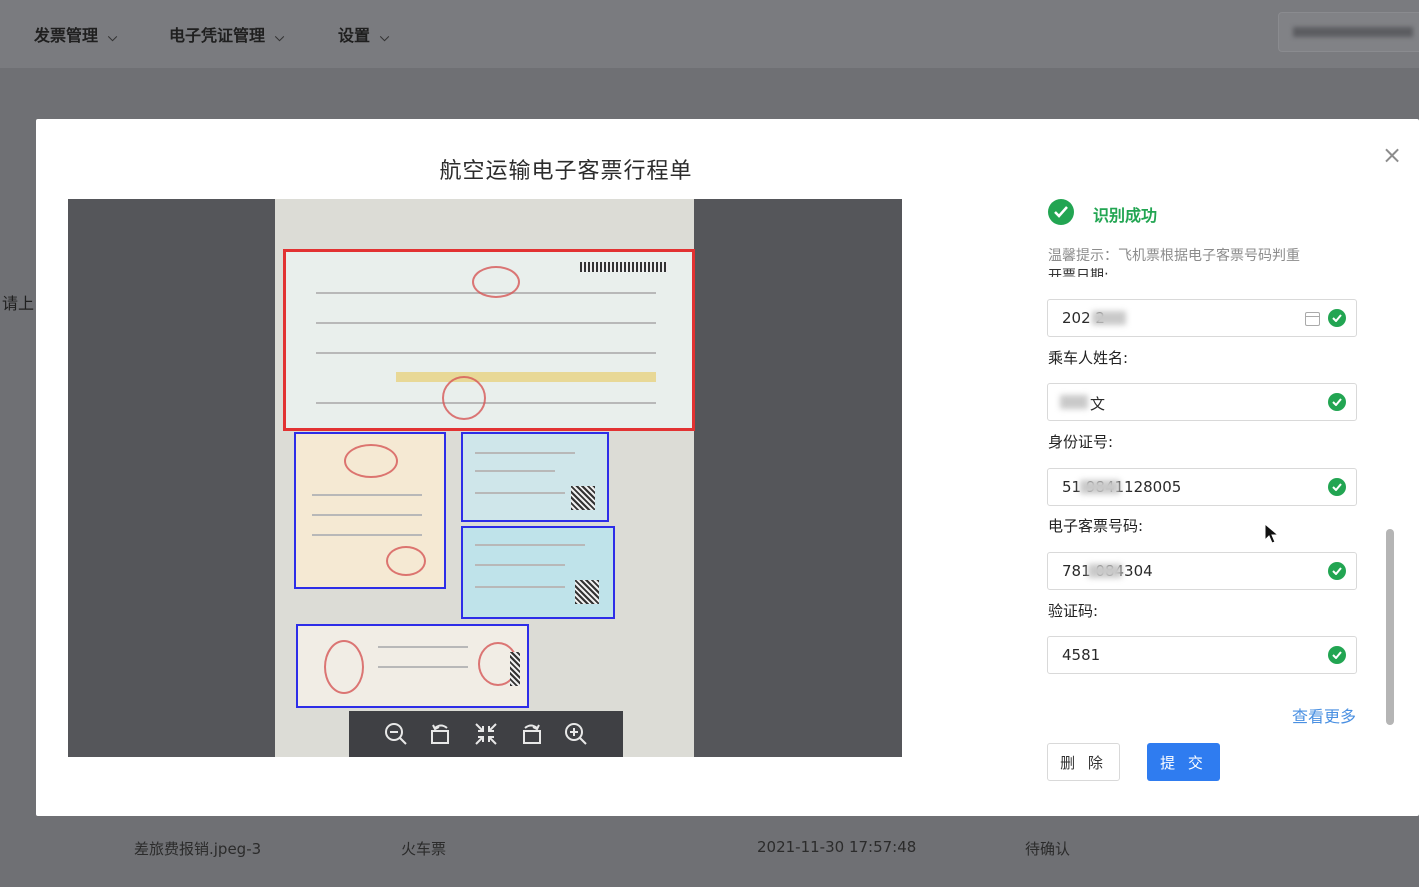 The height and width of the screenshot is (887, 1419). What do you see at coordinates (1073, 611) in the screenshot?
I see `verification-code-label: 验证码:` at bounding box center [1073, 611].